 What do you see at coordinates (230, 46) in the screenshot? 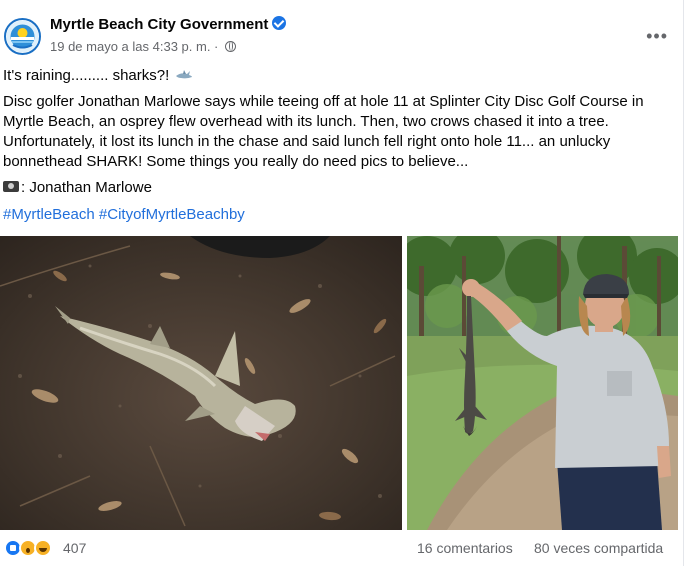
I see `globe-icon` at bounding box center [230, 46].